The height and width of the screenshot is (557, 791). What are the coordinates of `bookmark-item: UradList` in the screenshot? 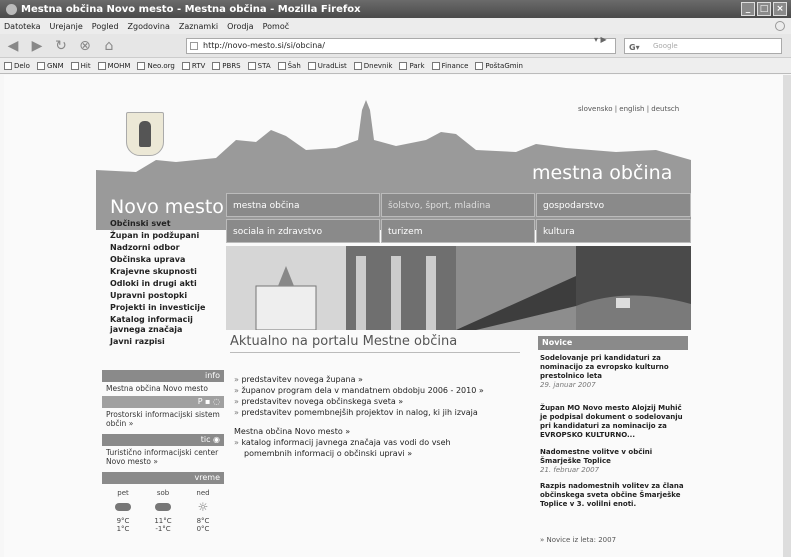 It's located at (327, 65).